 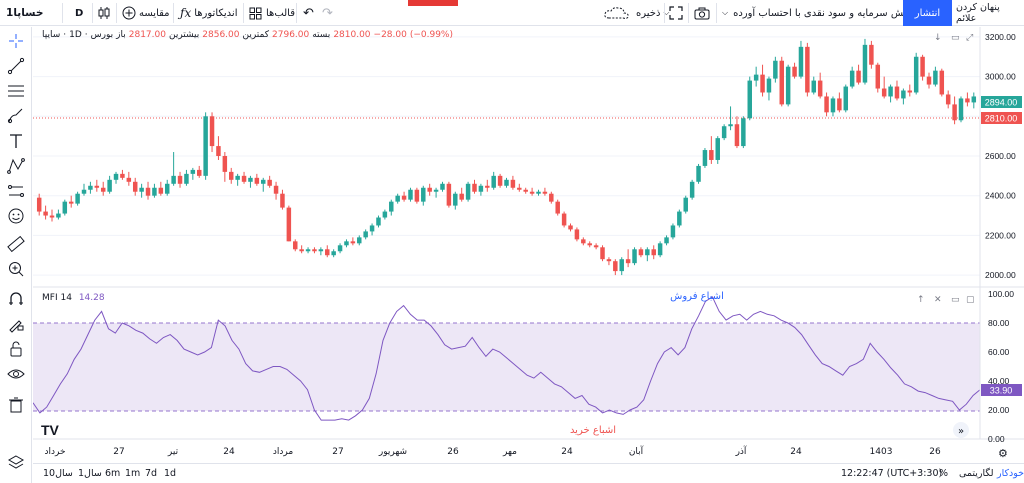 I want to click on magnet-tool, so click(x=16, y=299).